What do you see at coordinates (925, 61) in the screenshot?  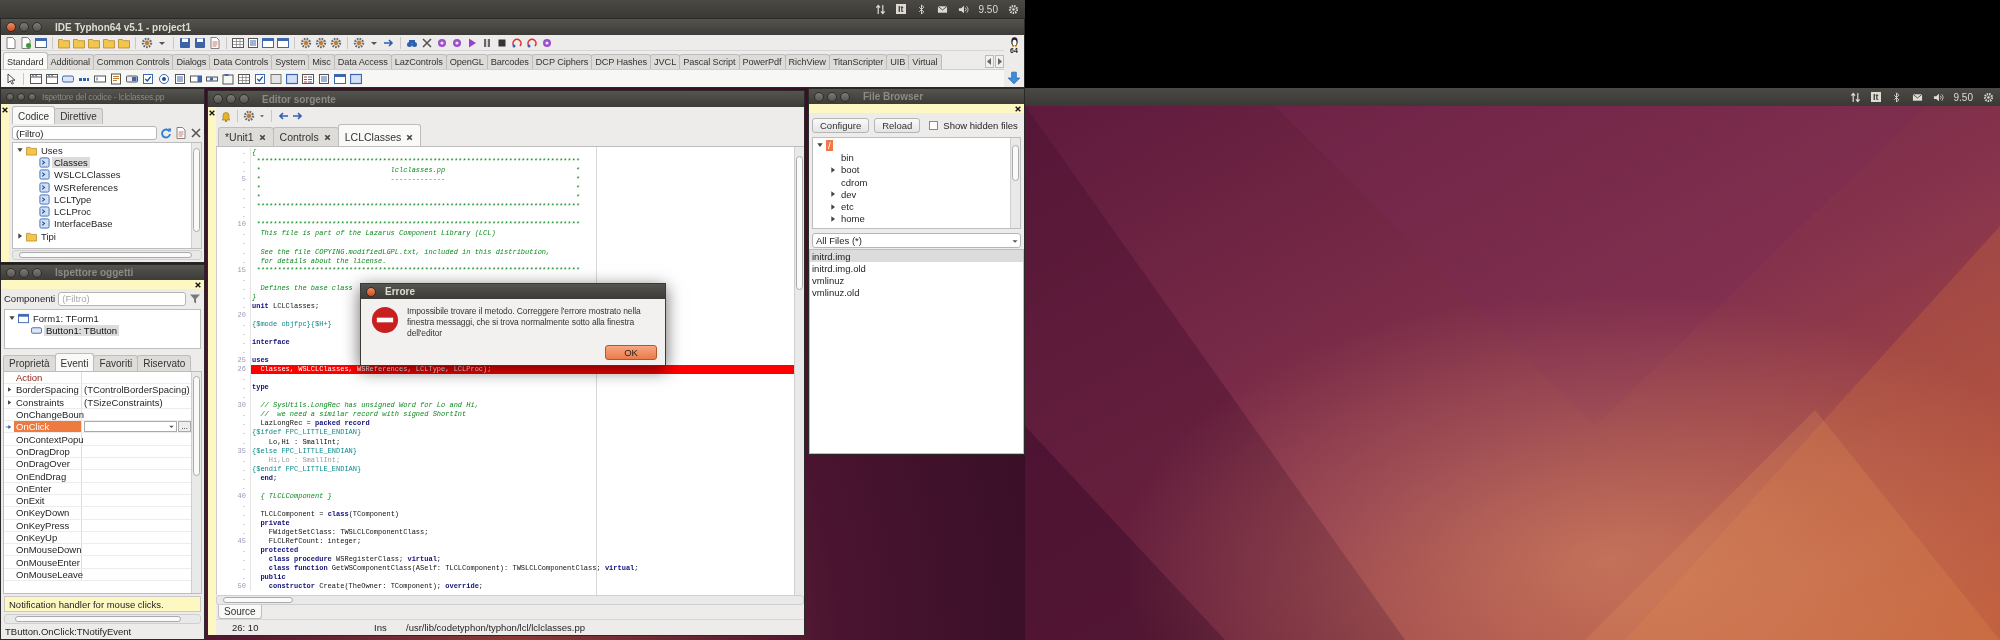 I see `tab: Virtual` at bounding box center [925, 61].